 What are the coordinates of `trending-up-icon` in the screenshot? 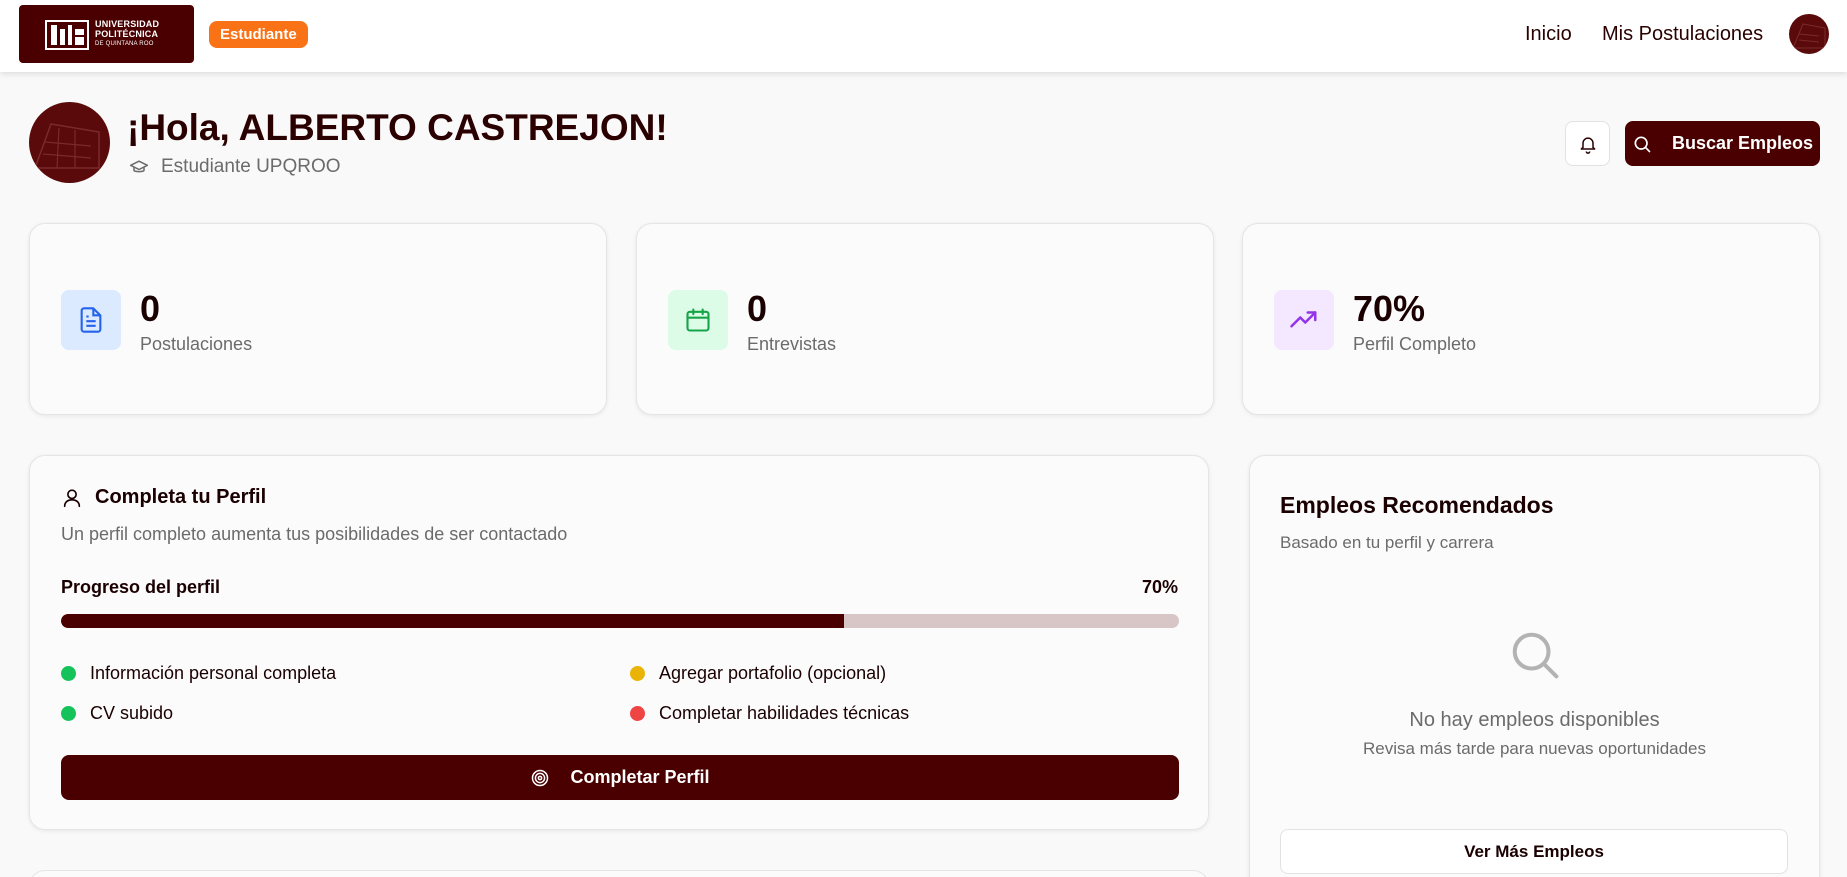 It's located at (1303, 319).